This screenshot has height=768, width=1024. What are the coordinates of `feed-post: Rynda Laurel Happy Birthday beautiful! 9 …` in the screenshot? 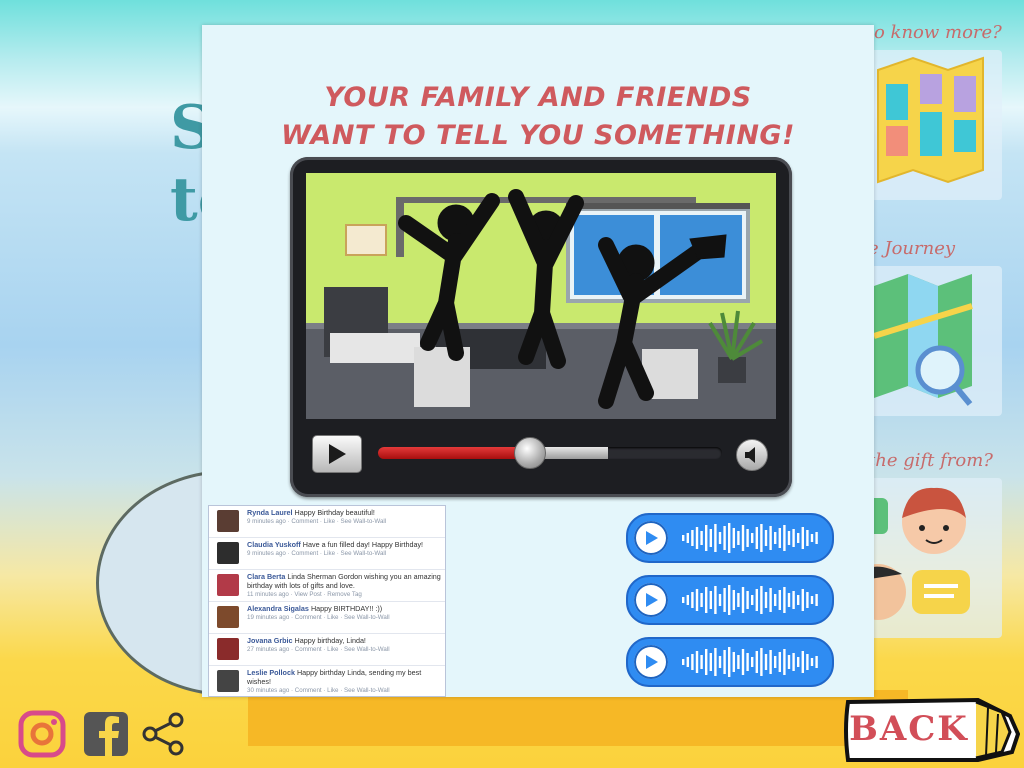 It's located at (327, 522).